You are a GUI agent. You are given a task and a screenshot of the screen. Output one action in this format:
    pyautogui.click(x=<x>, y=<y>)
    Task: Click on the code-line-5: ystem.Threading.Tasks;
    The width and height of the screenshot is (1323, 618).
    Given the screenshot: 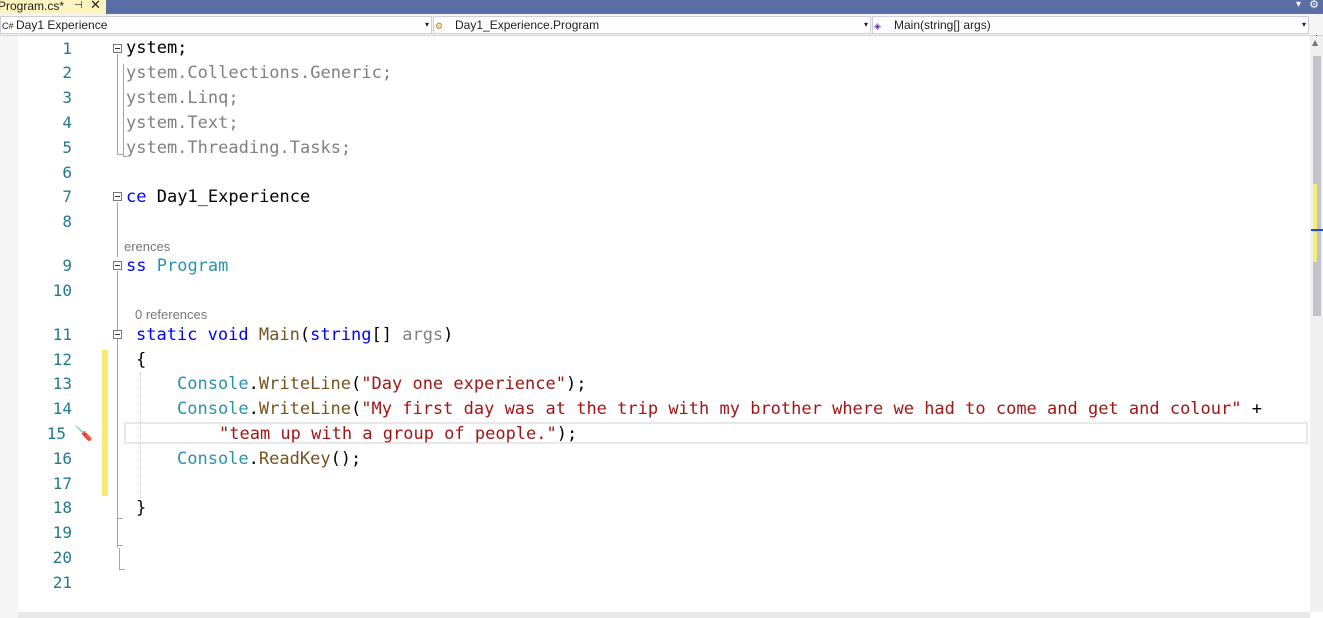 What is the action you would take?
    pyautogui.click(x=239, y=148)
    